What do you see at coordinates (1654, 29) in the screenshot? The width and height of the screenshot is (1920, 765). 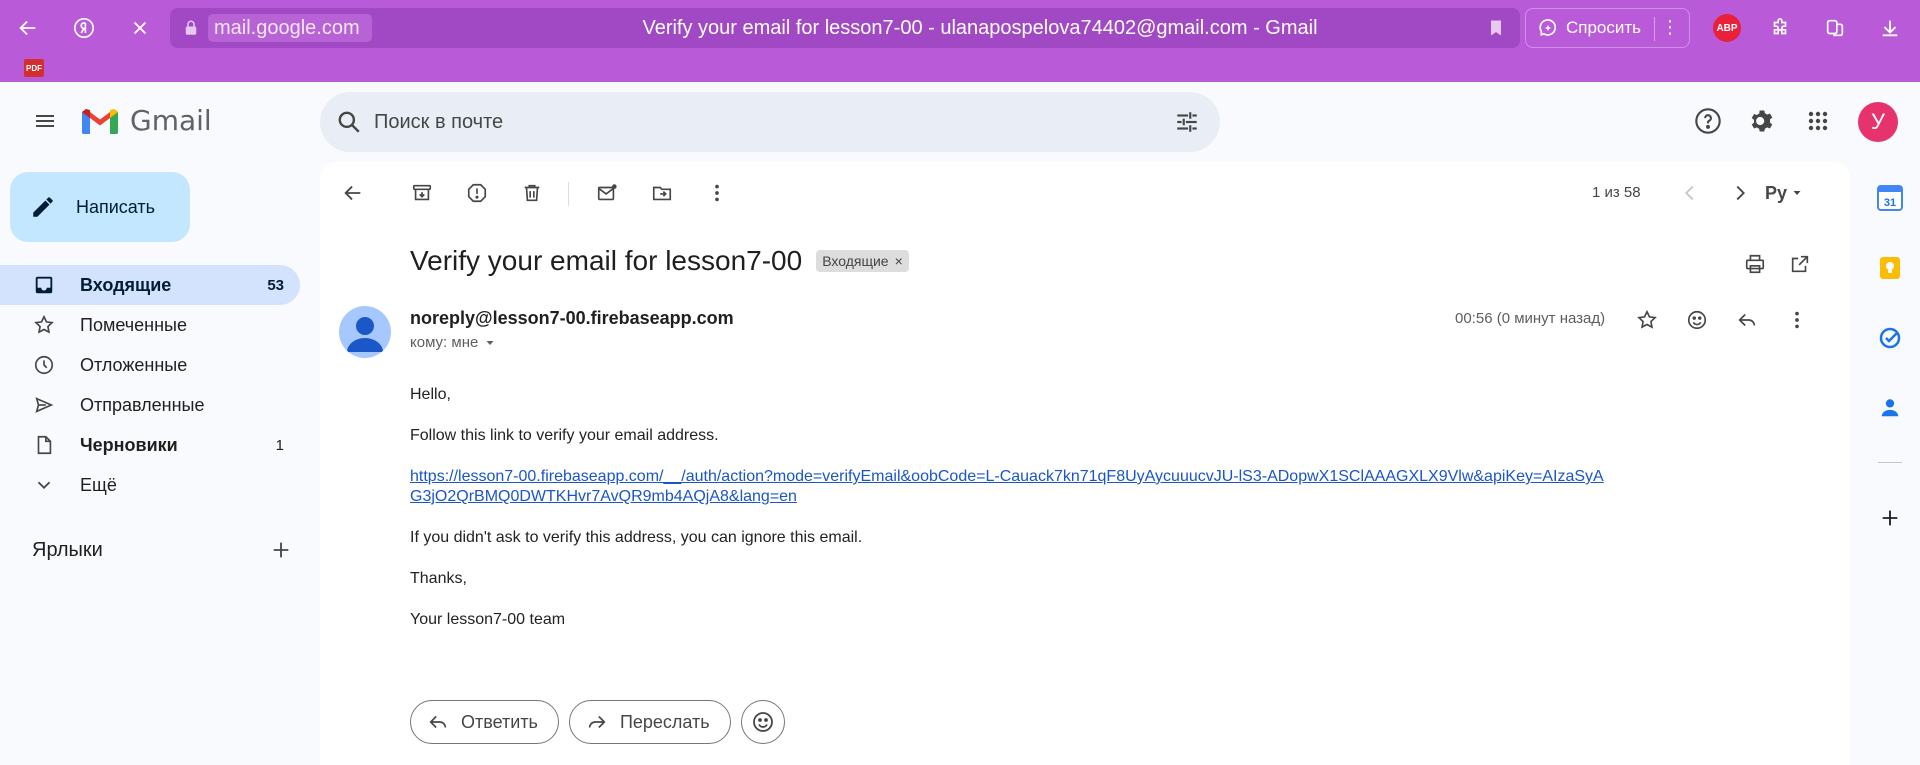 I see `ask-divider` at bounding box center [1654, 29].